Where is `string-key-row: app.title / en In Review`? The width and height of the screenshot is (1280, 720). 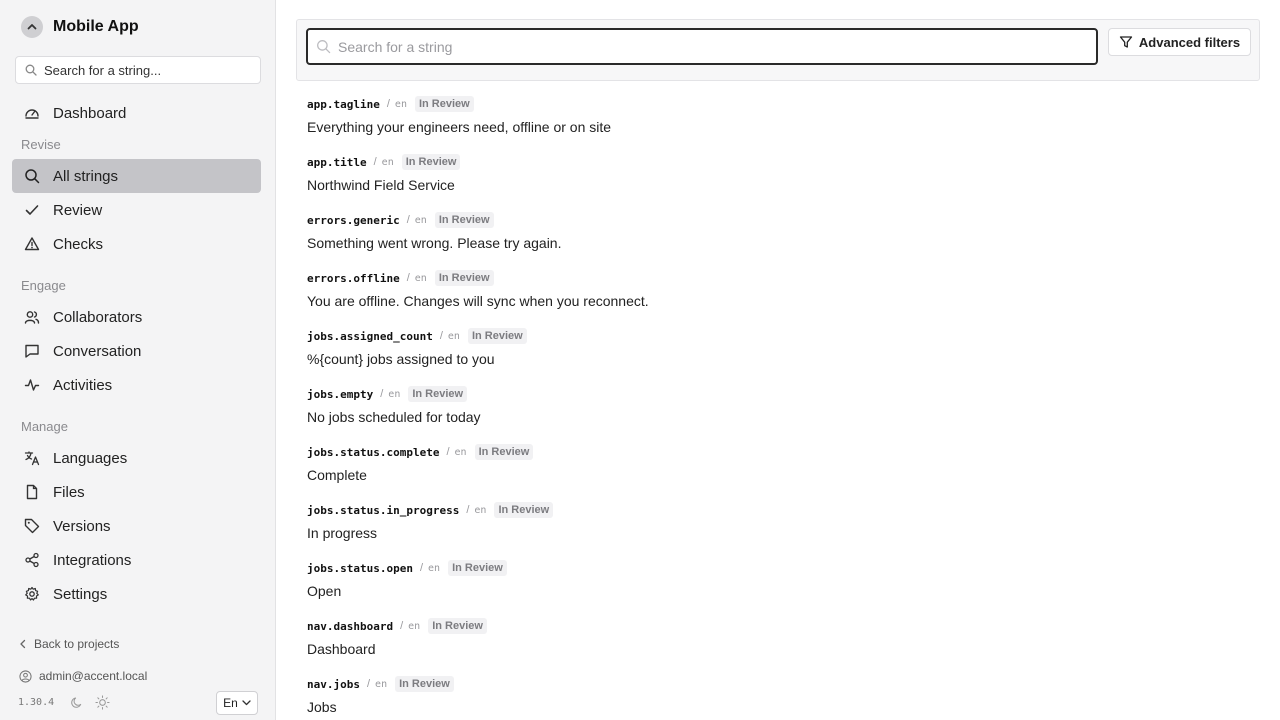 string-key-row: app.title / en In Review is located at coordinates (777, 162).